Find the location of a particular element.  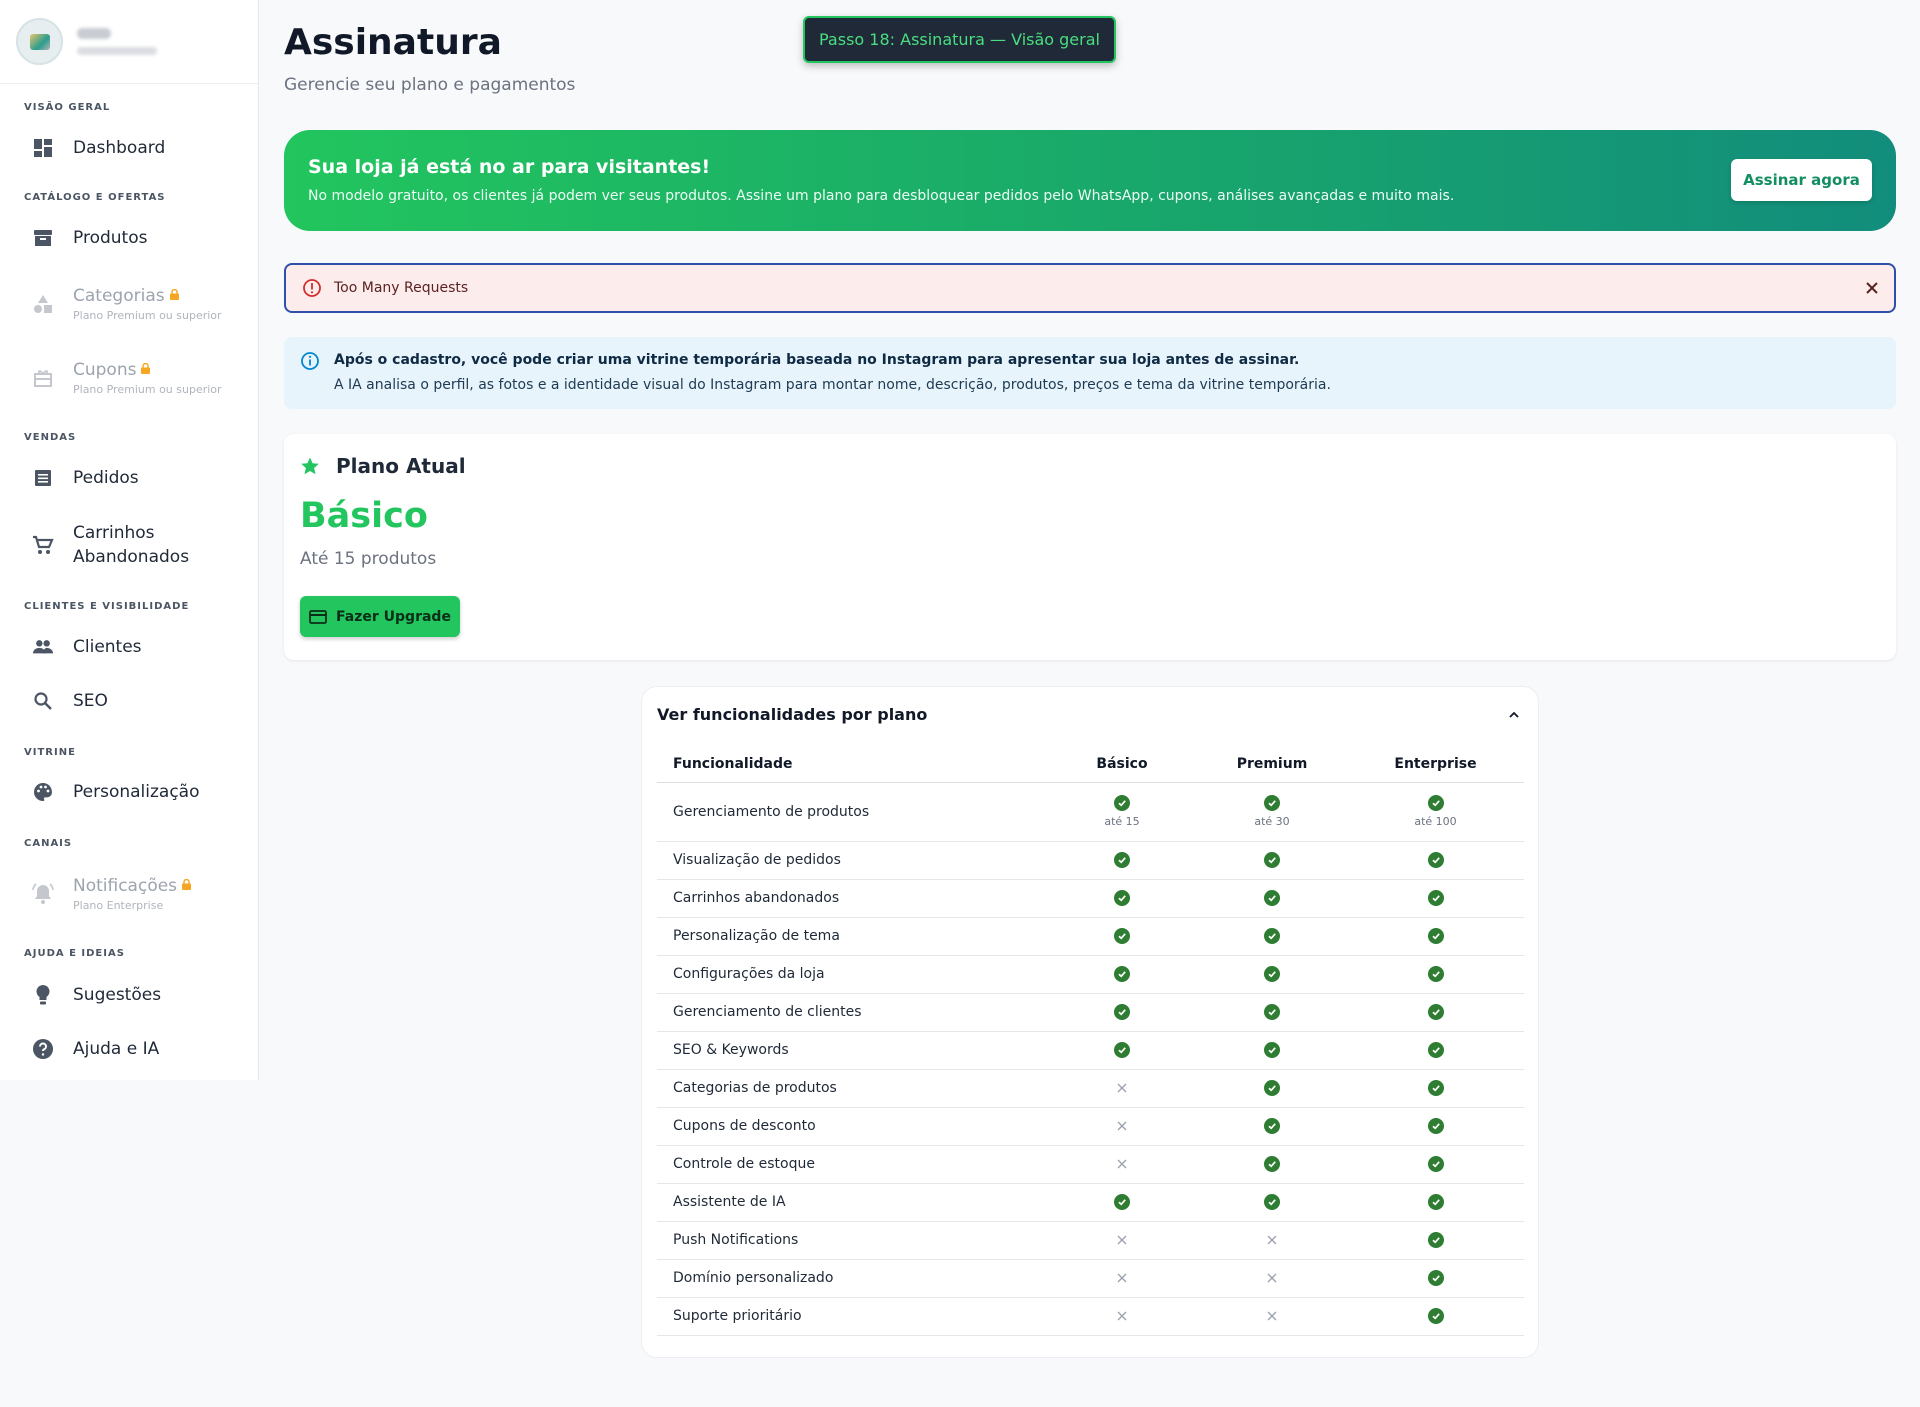

table-row: Domínio personalizado is located at coordinates (1090, 1278).